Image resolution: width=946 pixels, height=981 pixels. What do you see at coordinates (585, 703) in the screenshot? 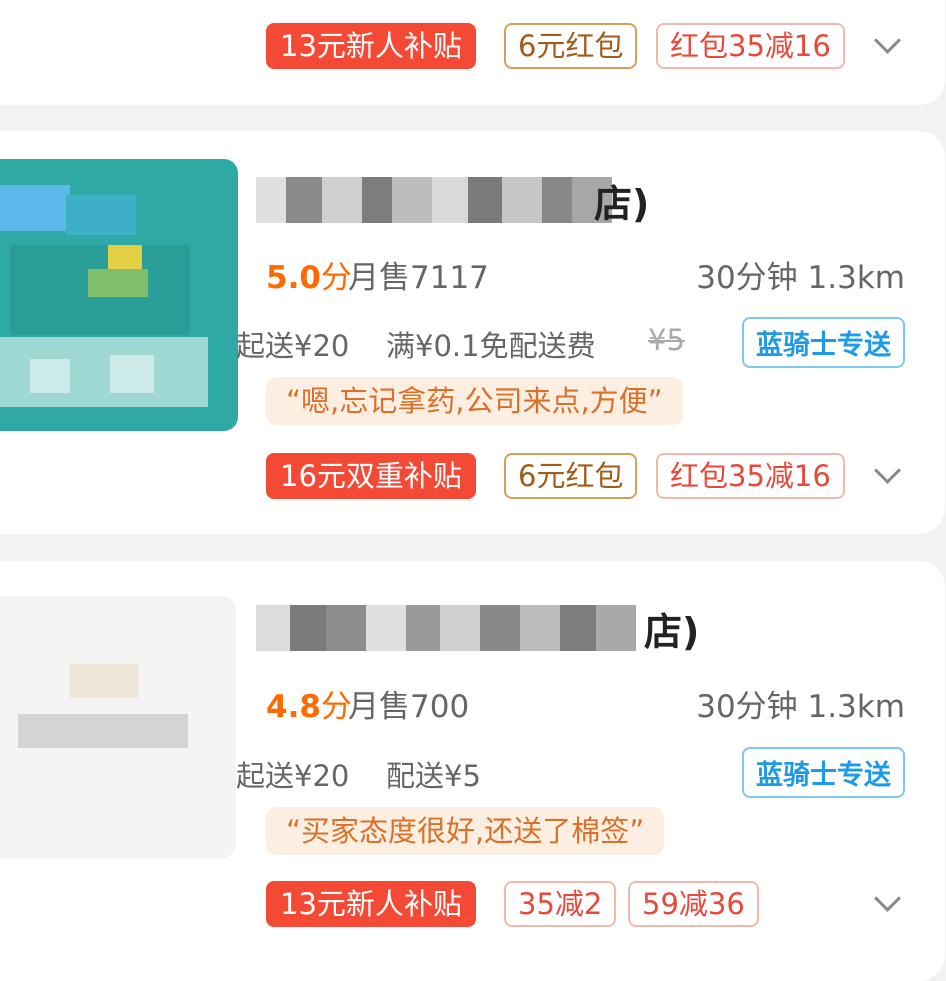
I see `rating-row: 4.8分 月售700 30分钟 1.3km` at bounding box center [585, 703].